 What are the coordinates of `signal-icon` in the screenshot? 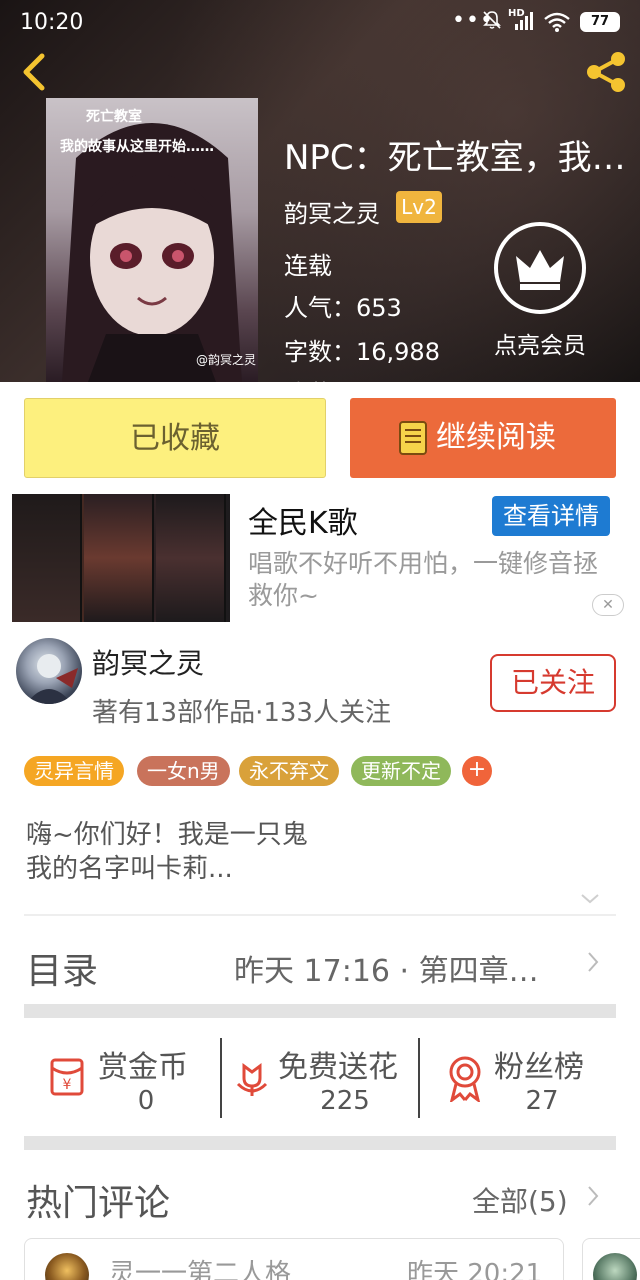 It's located at (524, 21).